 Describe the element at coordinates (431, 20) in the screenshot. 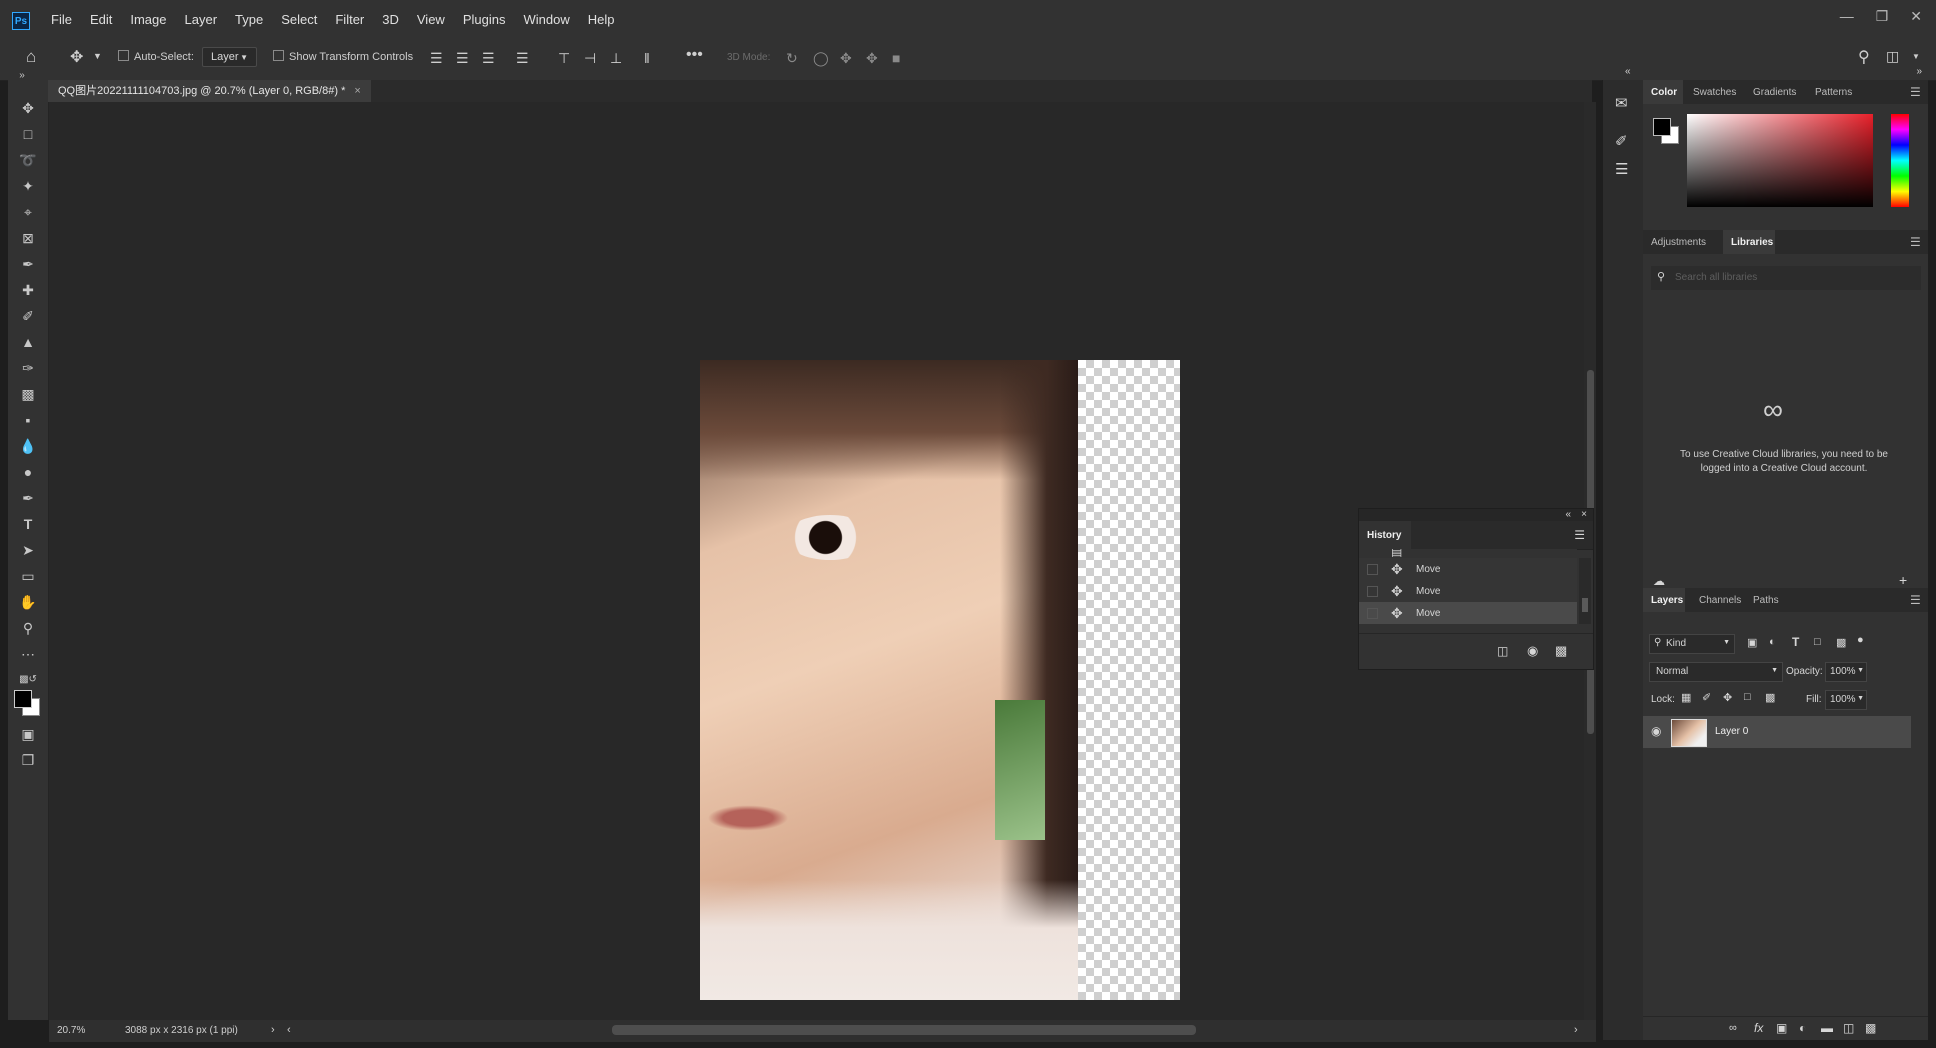

I see `menu-view: View` at that location.